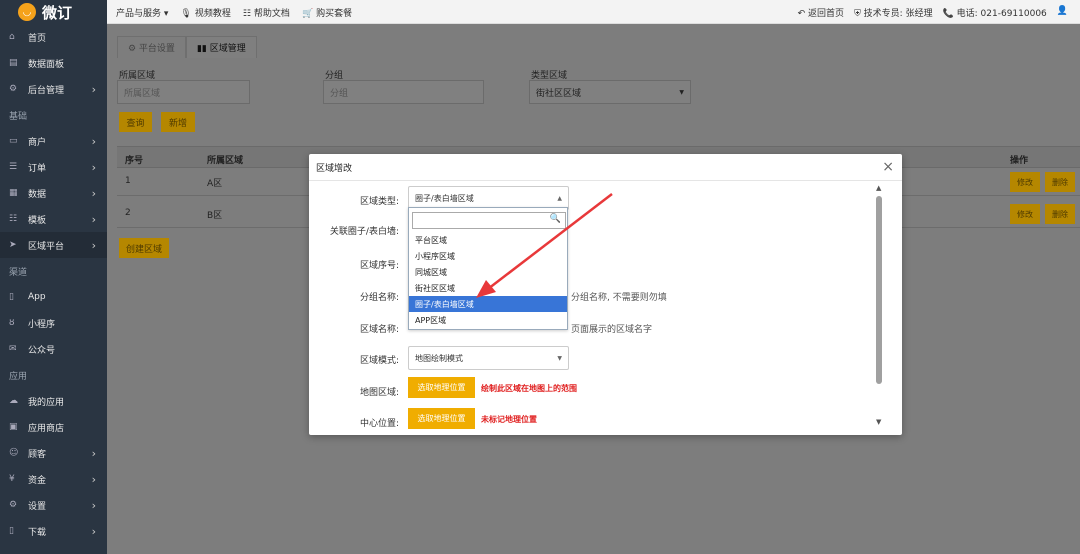  I want to click on products-label: 产品与服务 ▾, so click(142, 14).